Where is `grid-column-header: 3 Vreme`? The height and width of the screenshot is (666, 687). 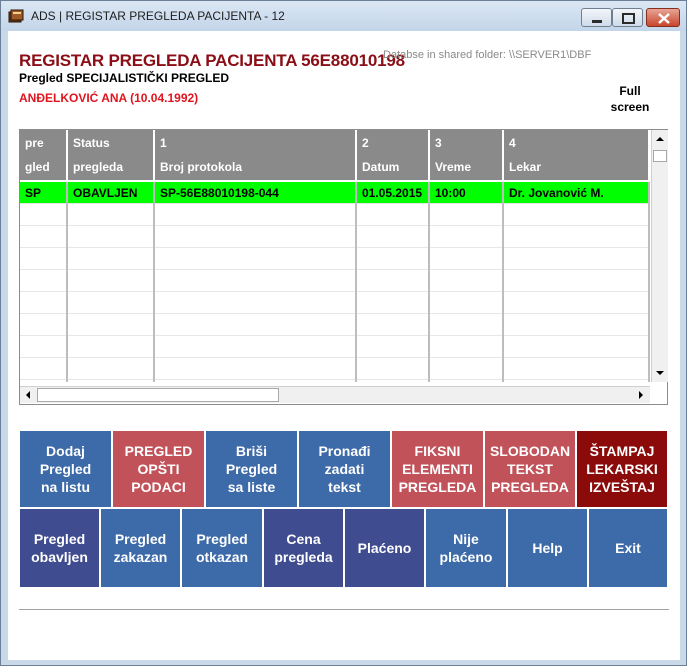
grid-column-header: 3 Vreme is located at coordinates (467, 155).